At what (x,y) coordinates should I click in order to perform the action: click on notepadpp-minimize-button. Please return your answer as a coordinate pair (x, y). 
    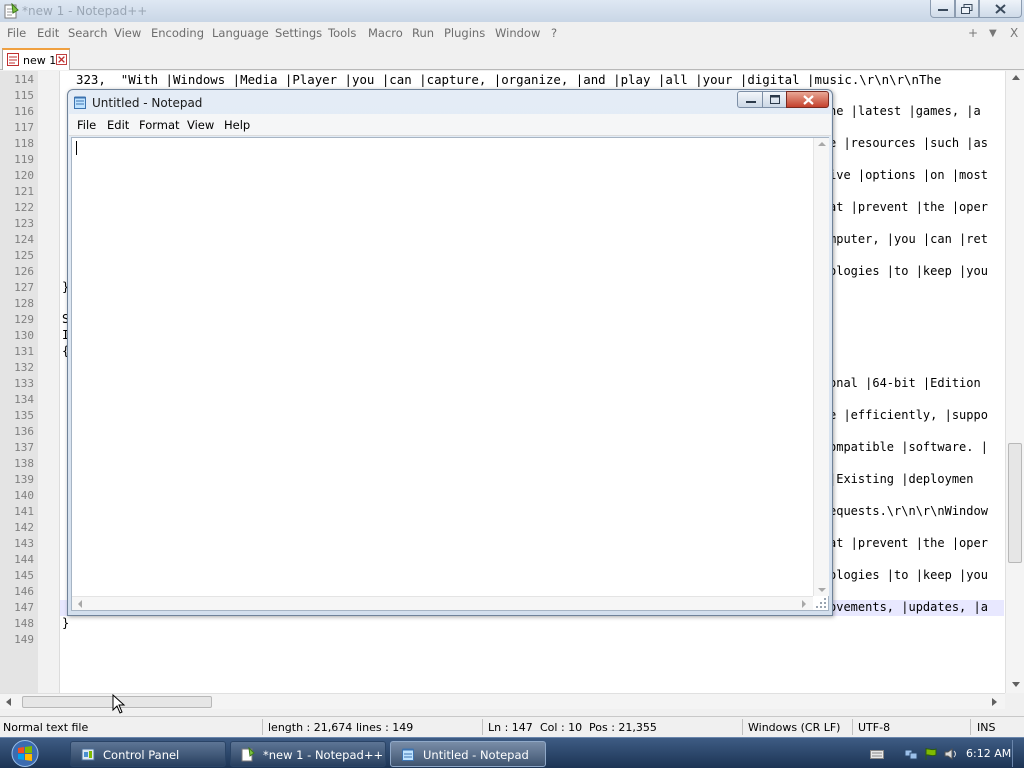
    Looking at the image, I should click on (942, 9).